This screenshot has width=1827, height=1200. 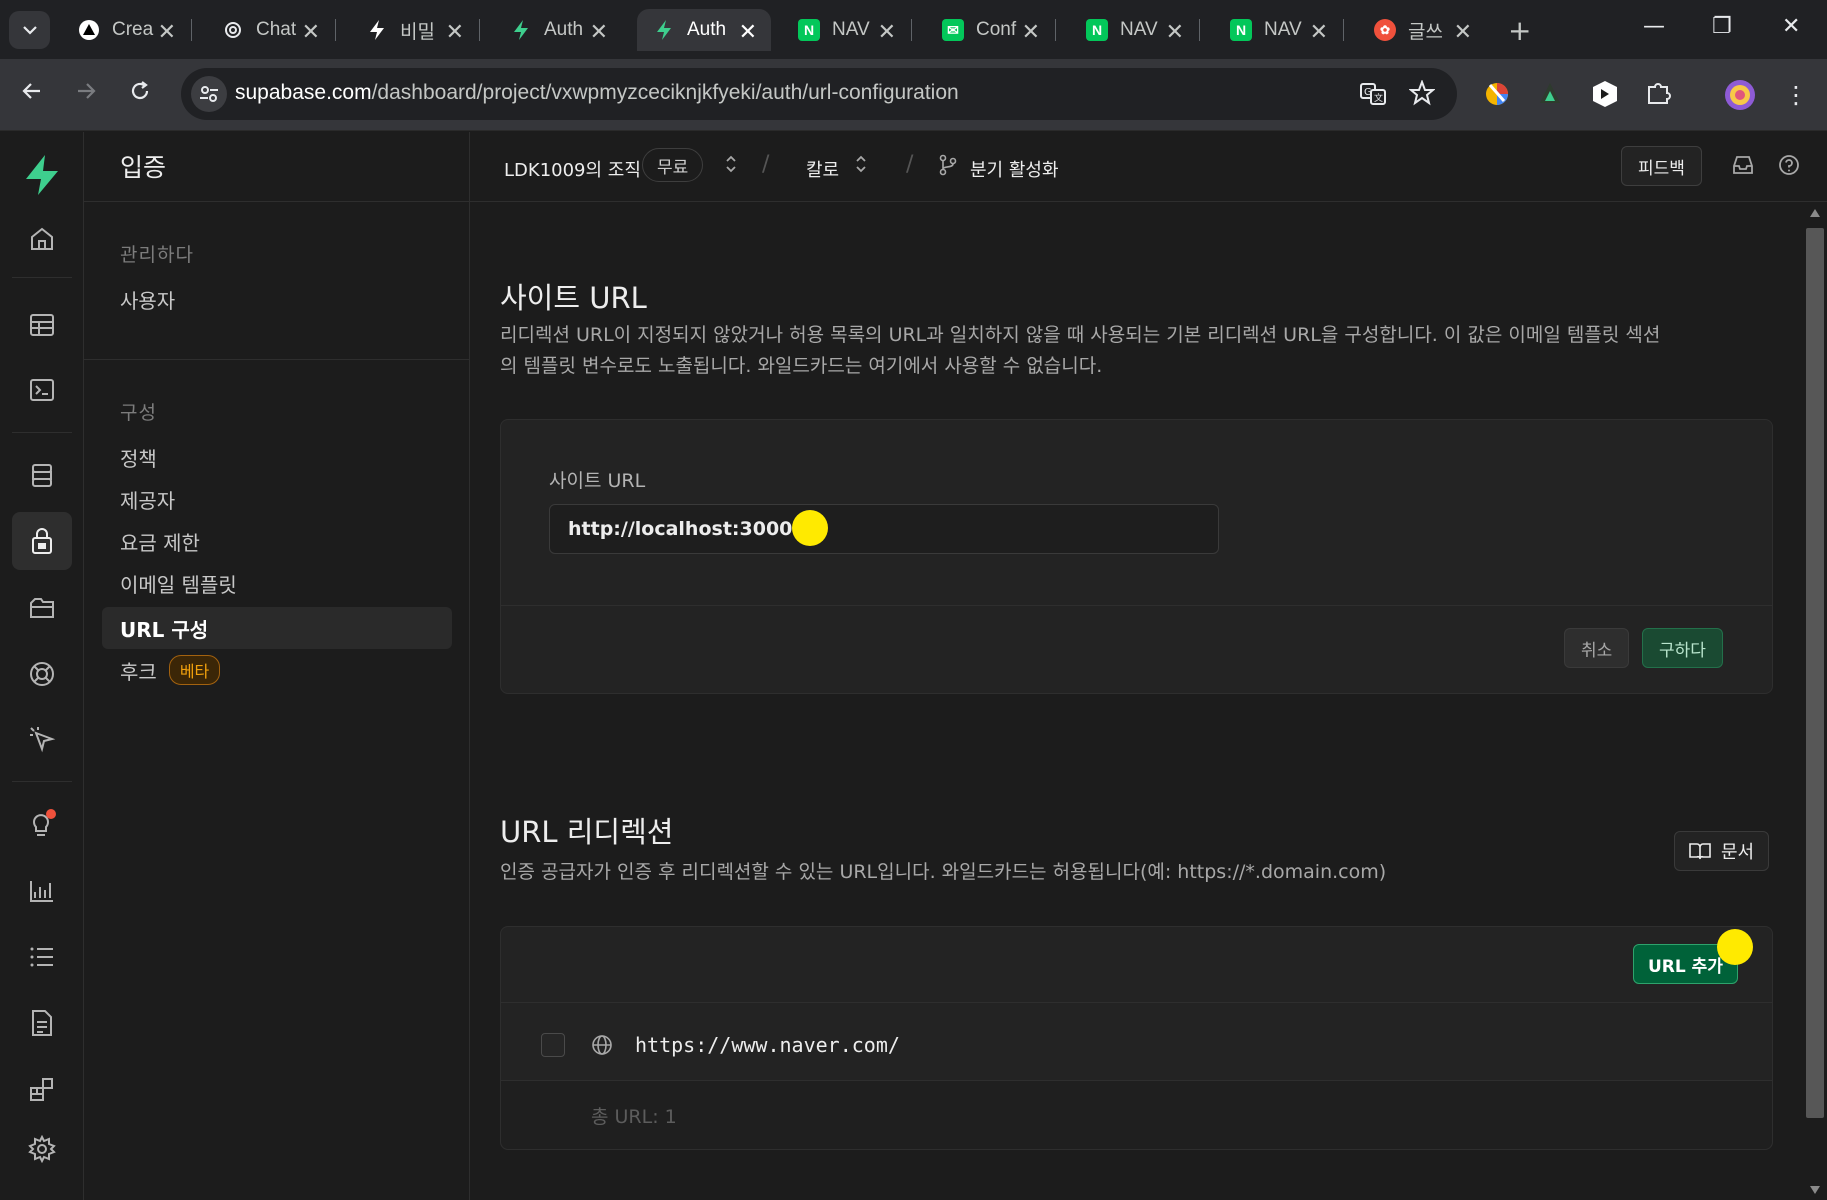 What do you see at coordinates (558, 30) in the screenshot?
I see `browser-tab: Auth ✕` at bounding box center [558, 30].